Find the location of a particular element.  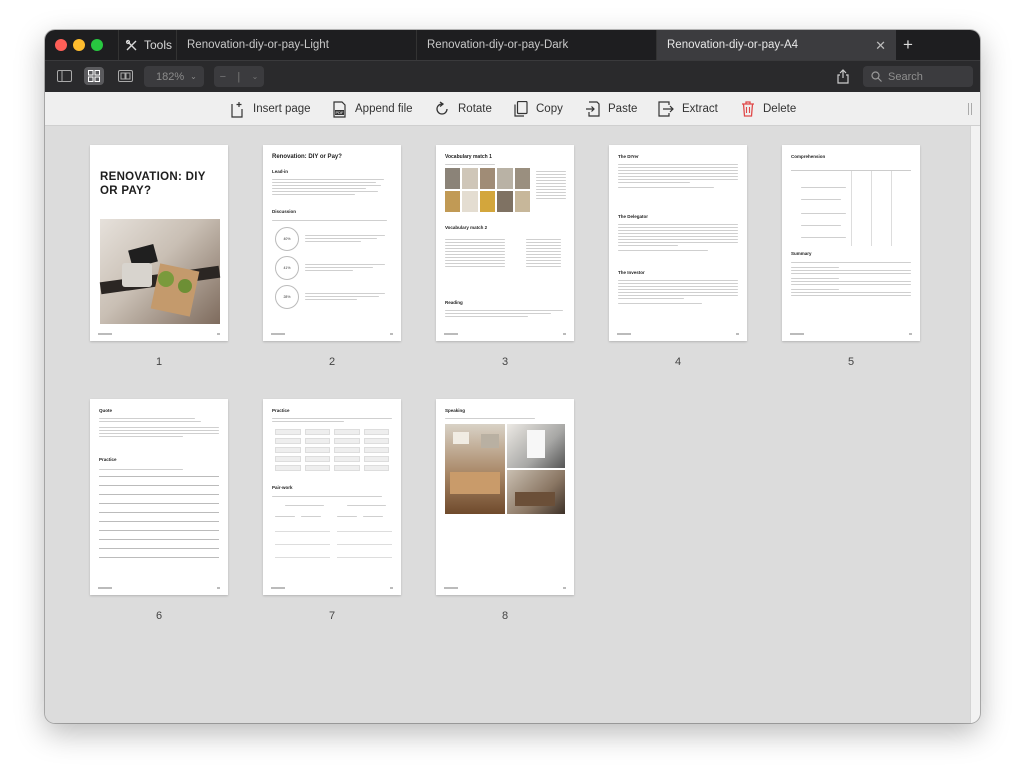

rotate-button: Rotate is located at coordinates (463, 109).